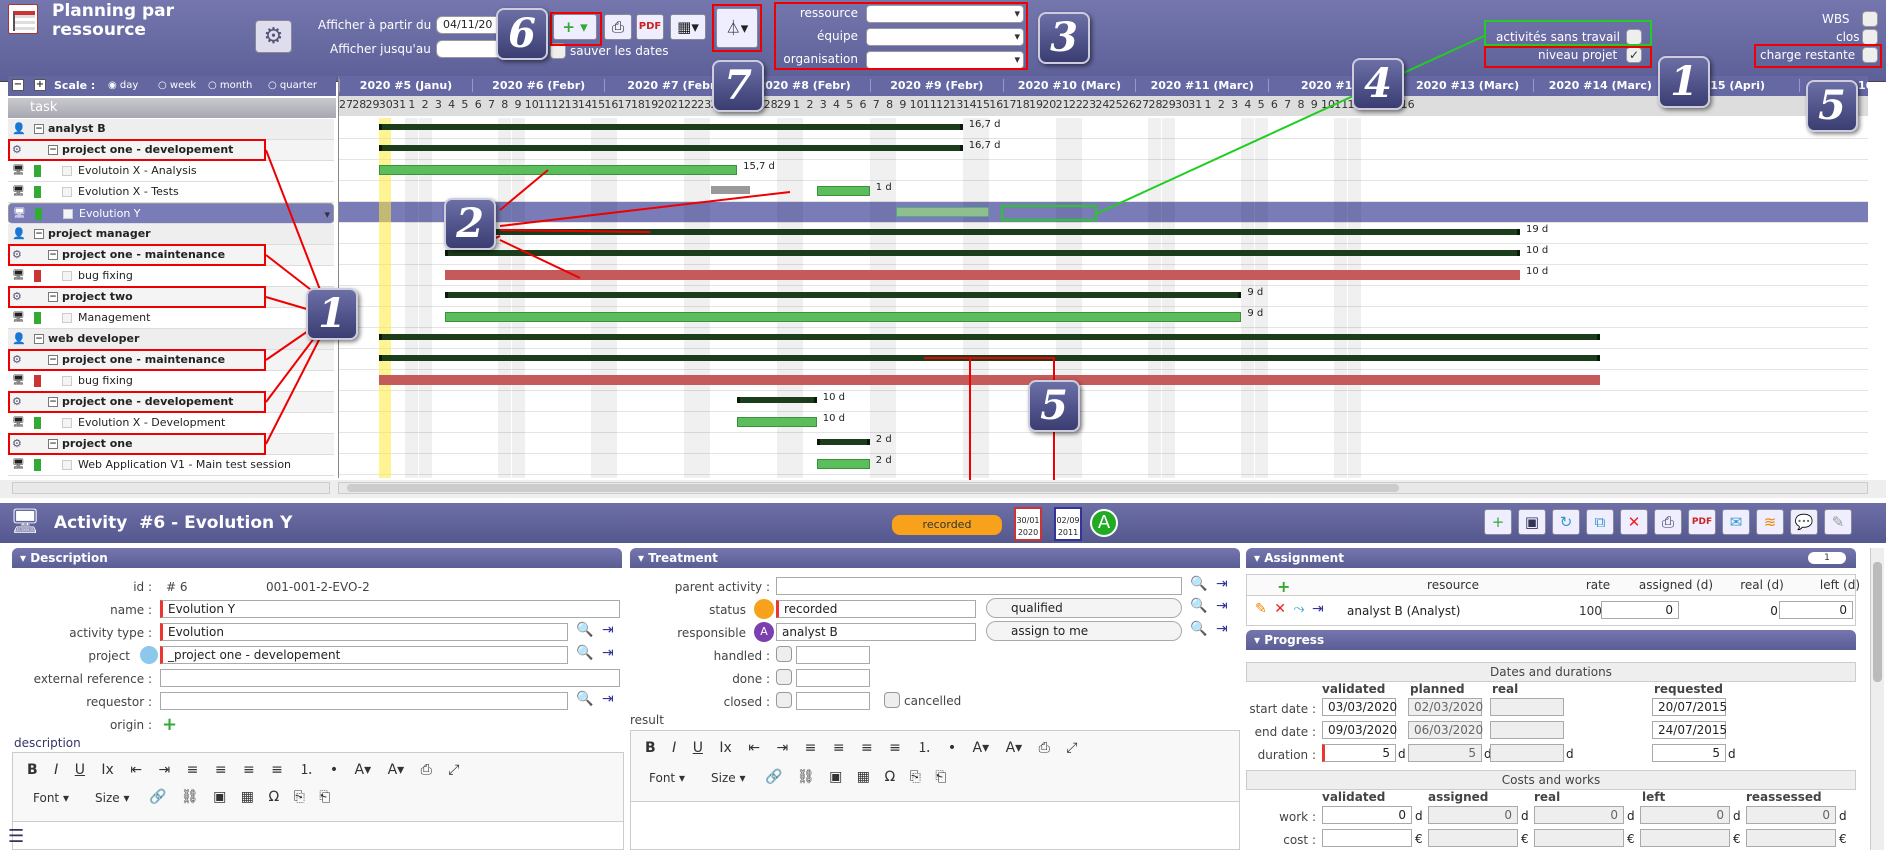  What do you see at coordinates (40, 85) in the screenshot?
I see `expand-all-icon: +` at bounding box center [40, 85].